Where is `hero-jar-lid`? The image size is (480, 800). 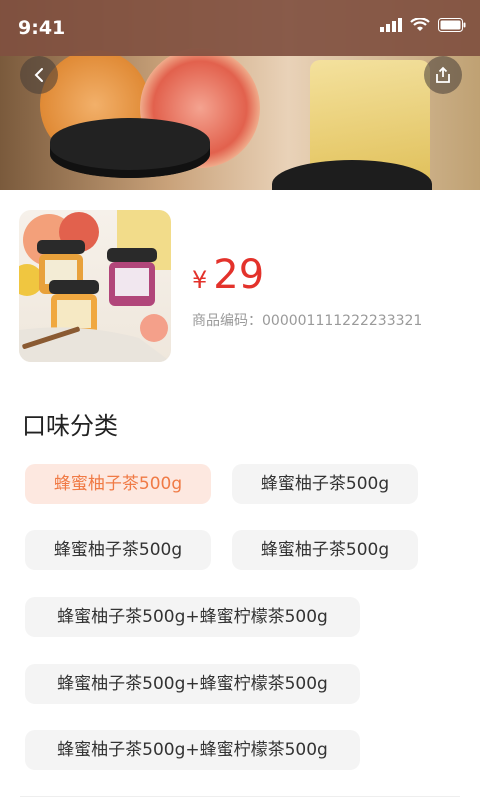 hero-jar-lid is located at coordinates (130, 148).